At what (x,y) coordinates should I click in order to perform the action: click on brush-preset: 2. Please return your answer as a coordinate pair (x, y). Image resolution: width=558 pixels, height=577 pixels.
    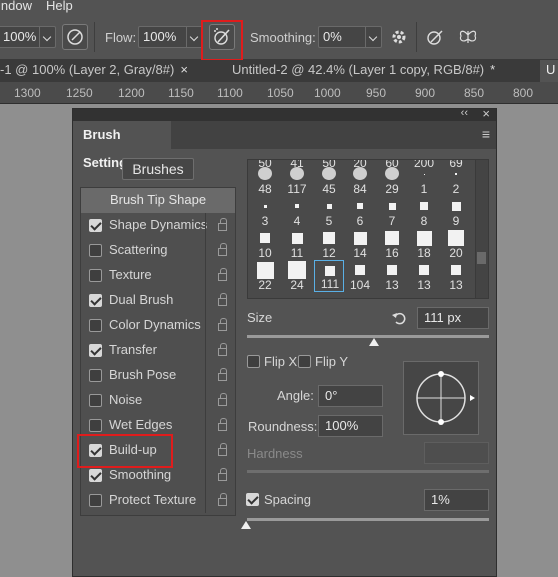
    Looking at the image, I should click on (456, 180).